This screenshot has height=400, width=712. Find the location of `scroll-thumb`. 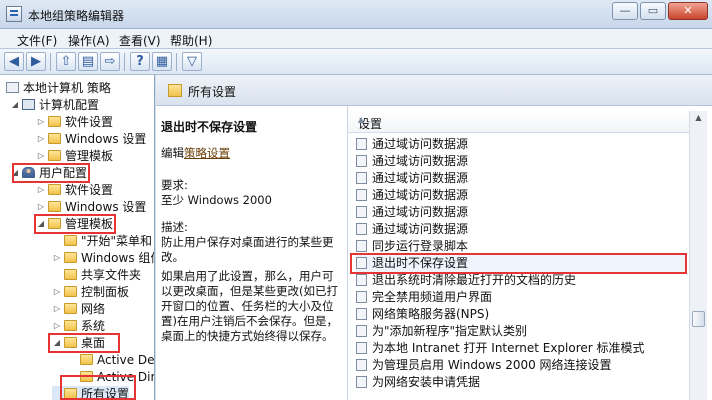

scroll-thumb is located at coordinates (698, 319).